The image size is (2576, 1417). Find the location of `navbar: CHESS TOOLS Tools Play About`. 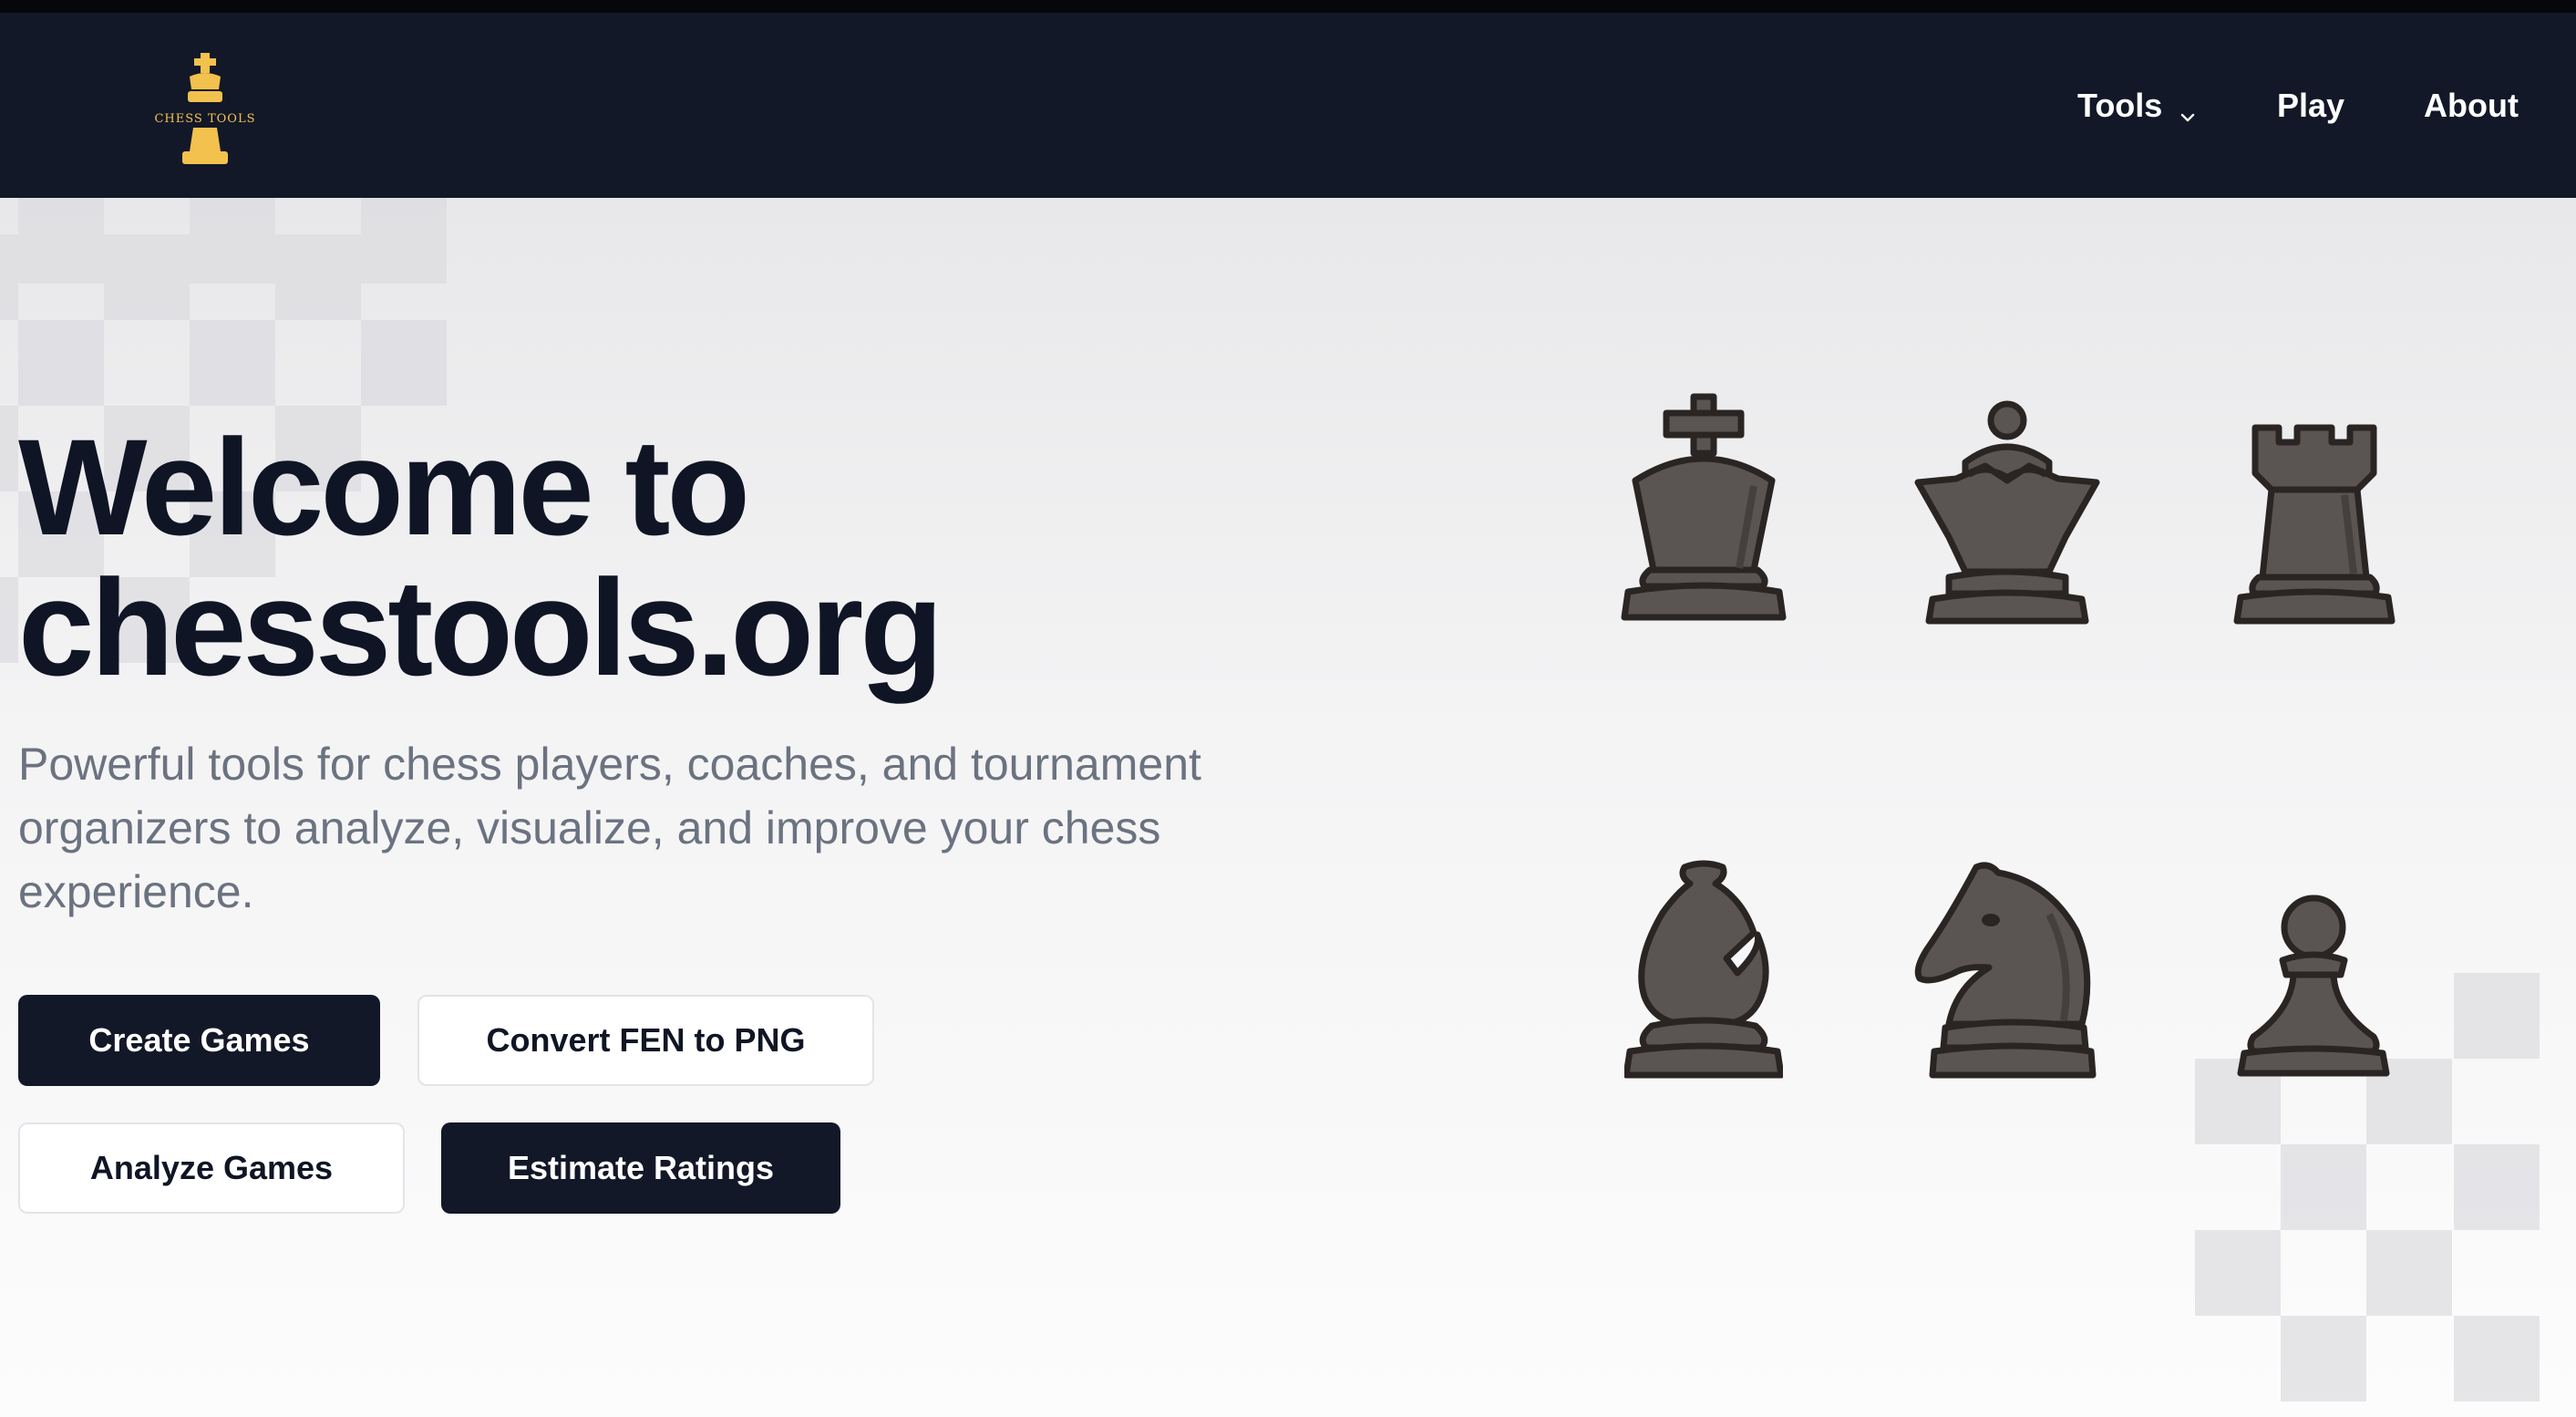

navbar: CHESS TOOLS Tools Play About is located at coordinates (1288, 105).